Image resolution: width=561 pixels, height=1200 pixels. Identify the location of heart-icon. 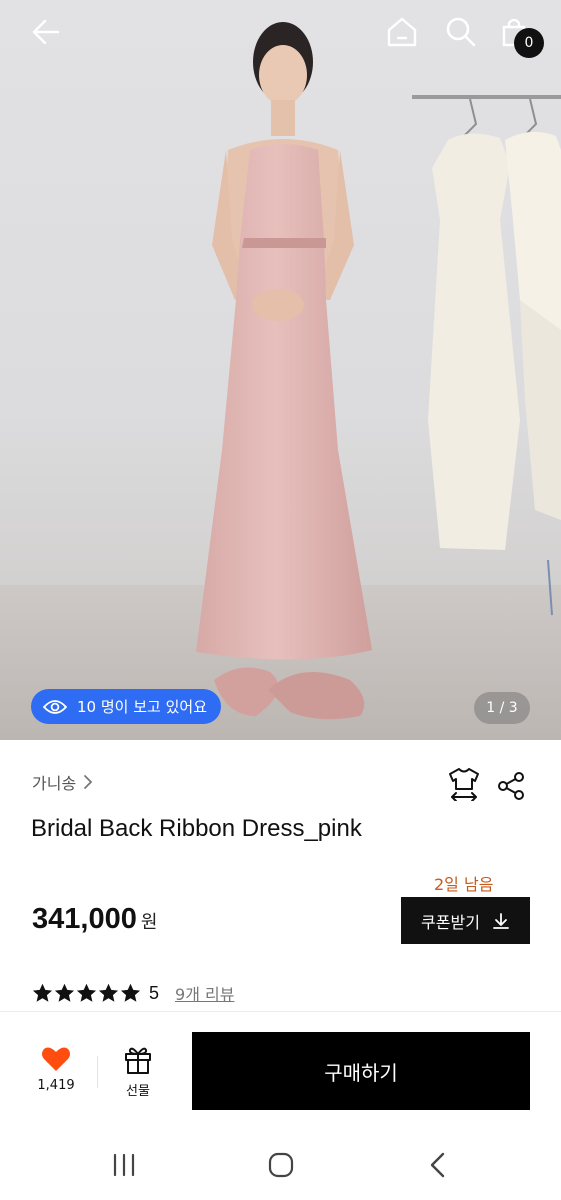
(56, 1059).